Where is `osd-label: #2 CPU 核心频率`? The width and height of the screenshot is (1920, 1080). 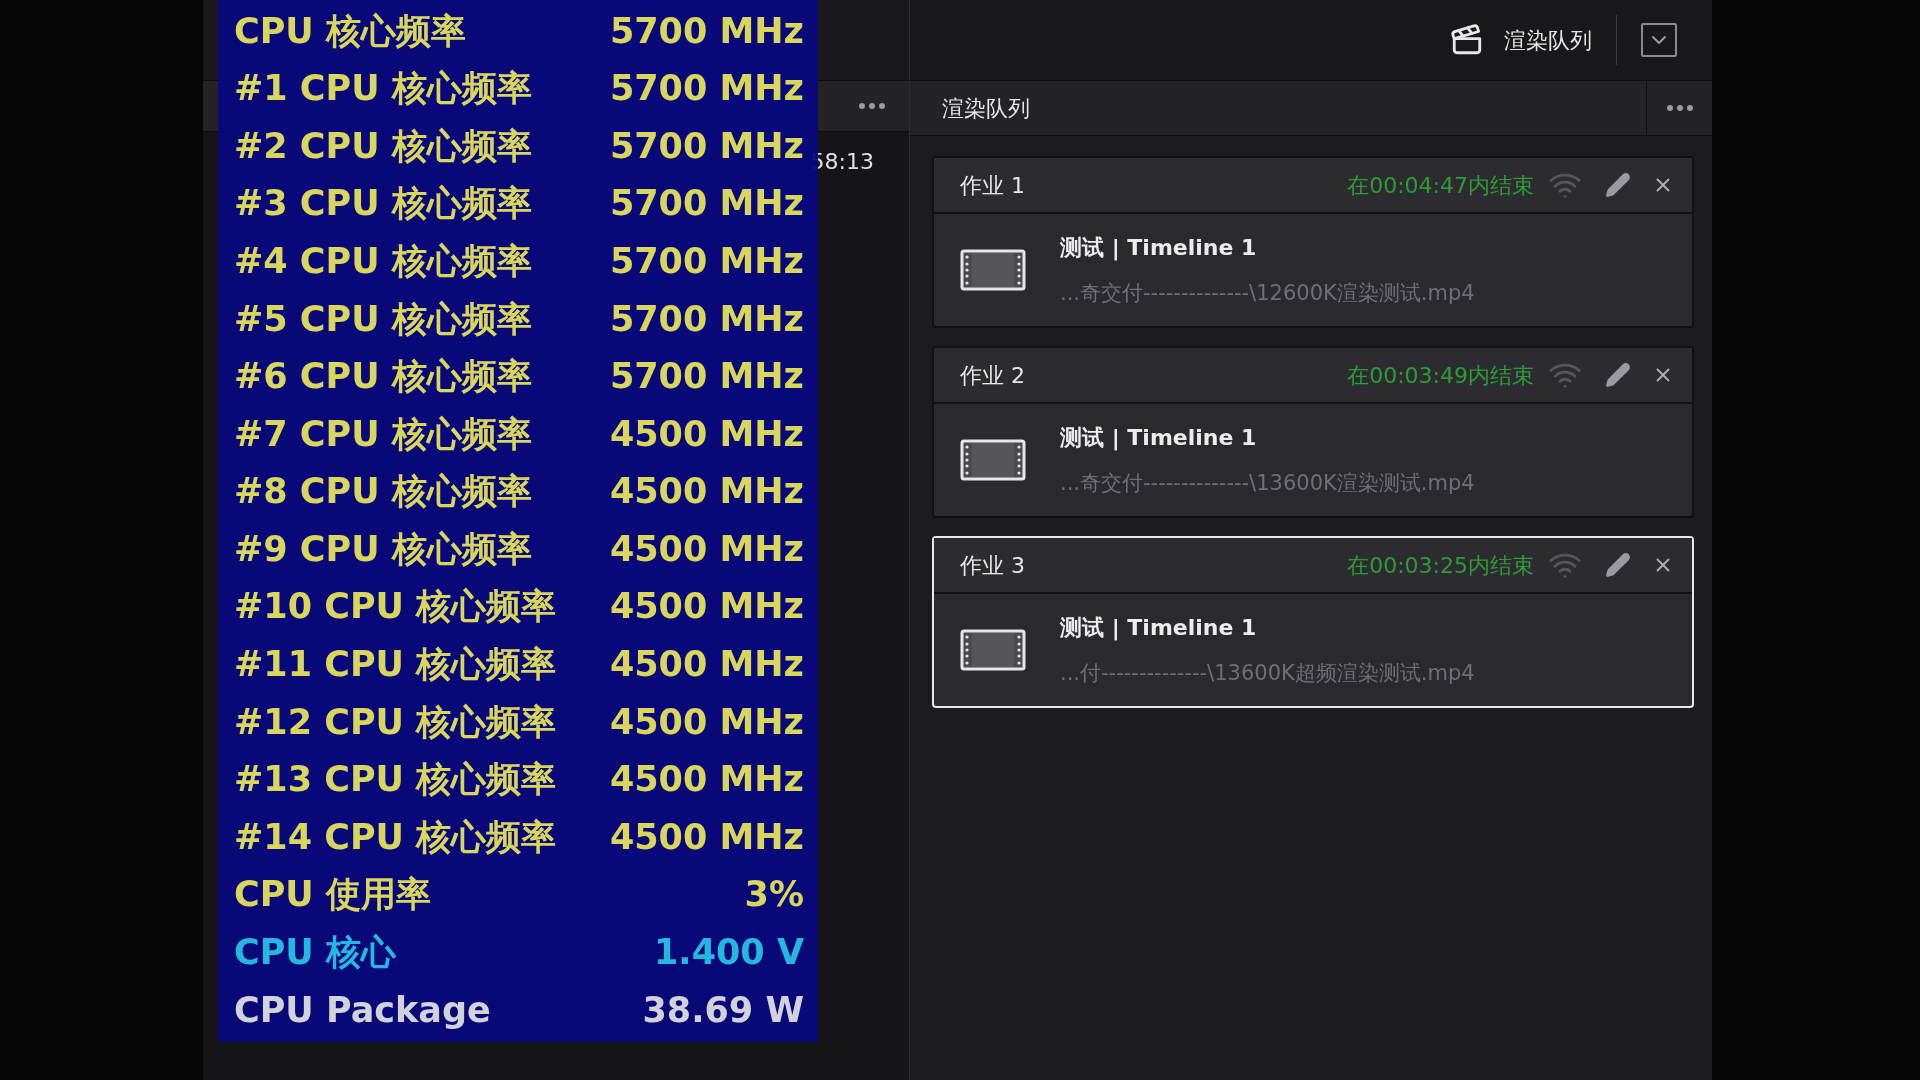
osd-label: #2 CPU 核心频率 is located at coordinates (383, 146).